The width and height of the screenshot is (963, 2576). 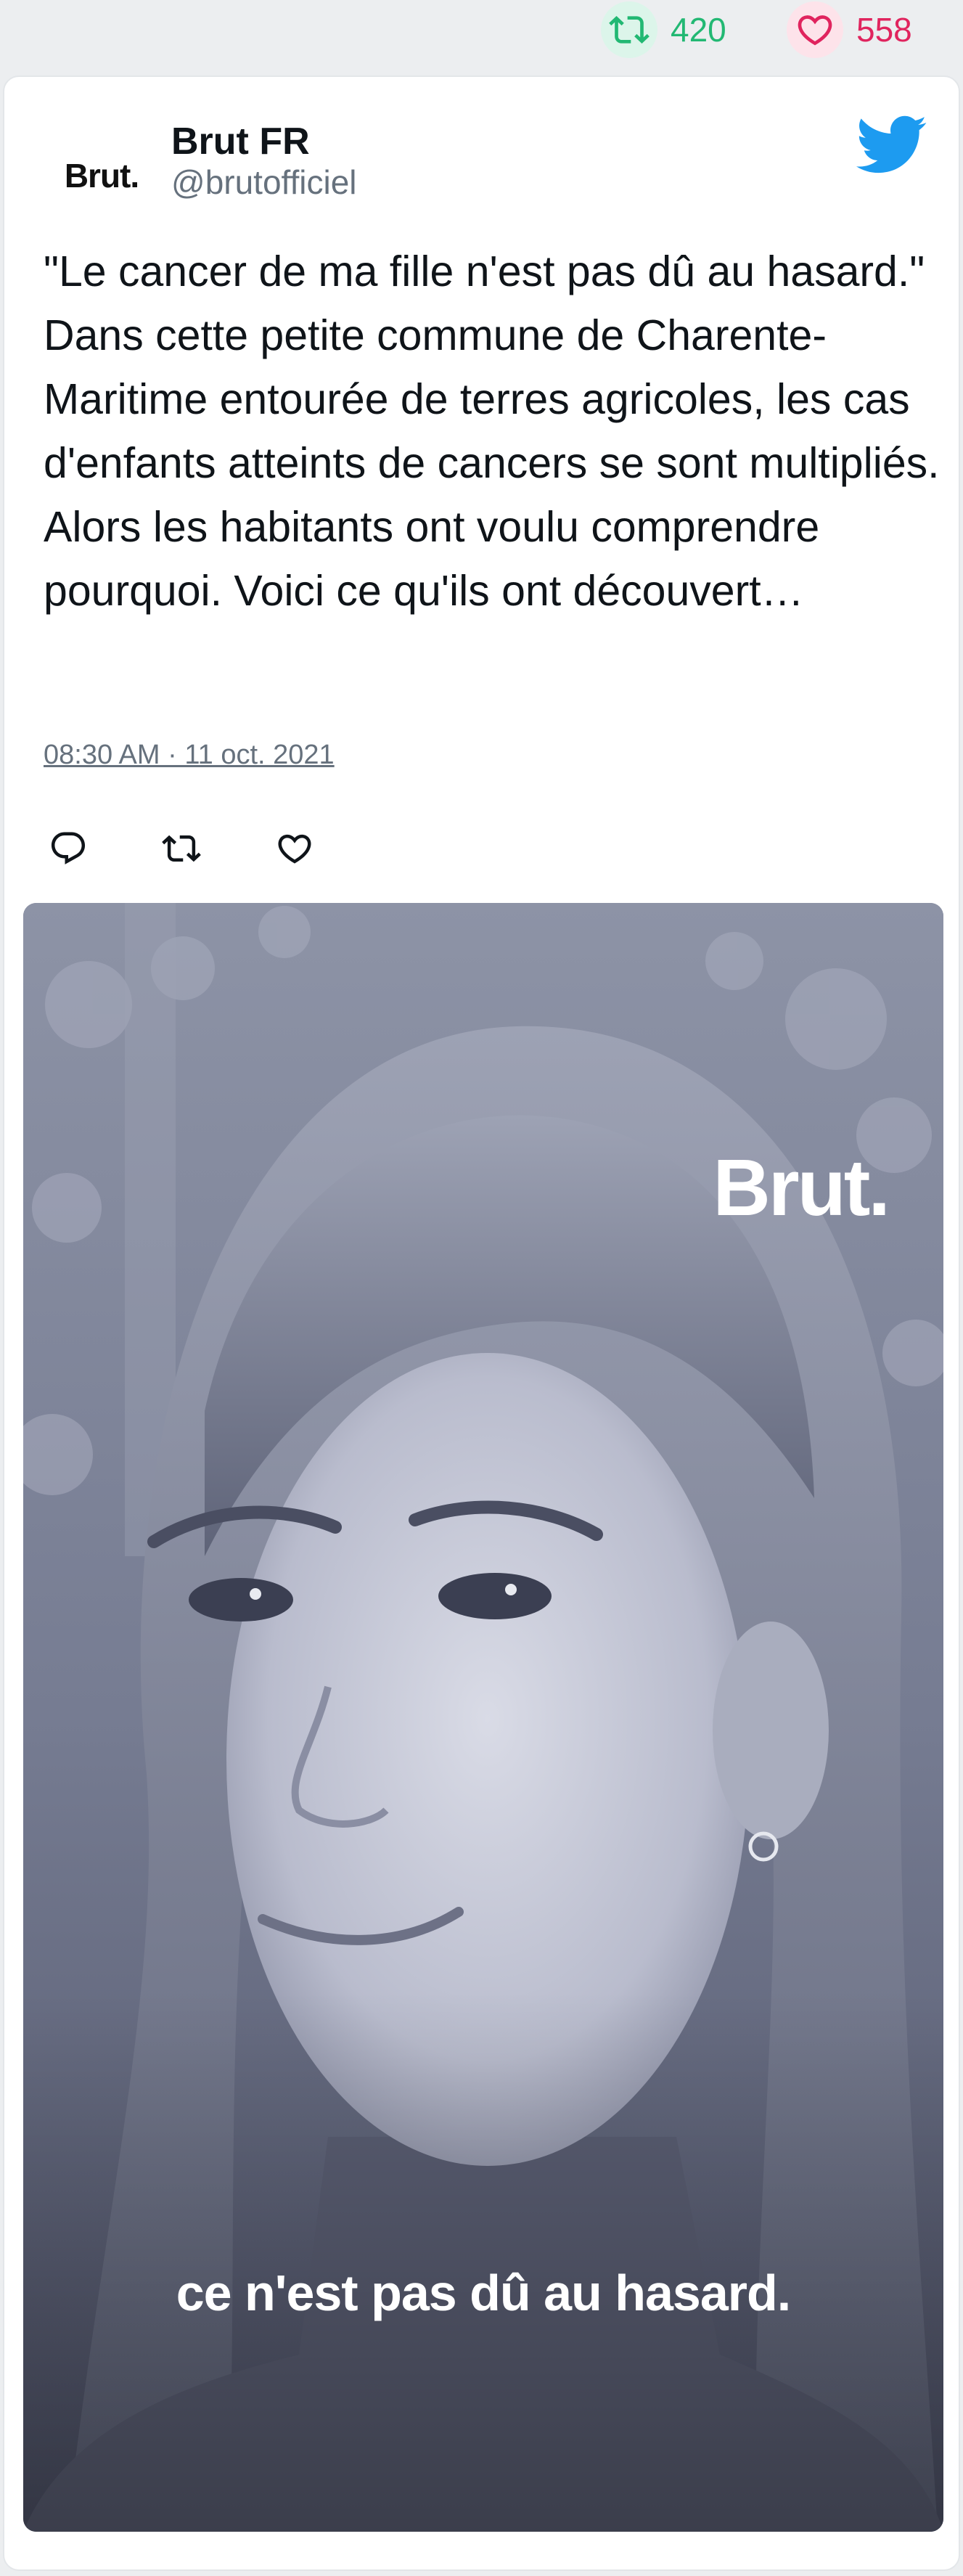 I want to click on video-caption: ce n'est pas dû au hasard., so click(x=484, y=2293).